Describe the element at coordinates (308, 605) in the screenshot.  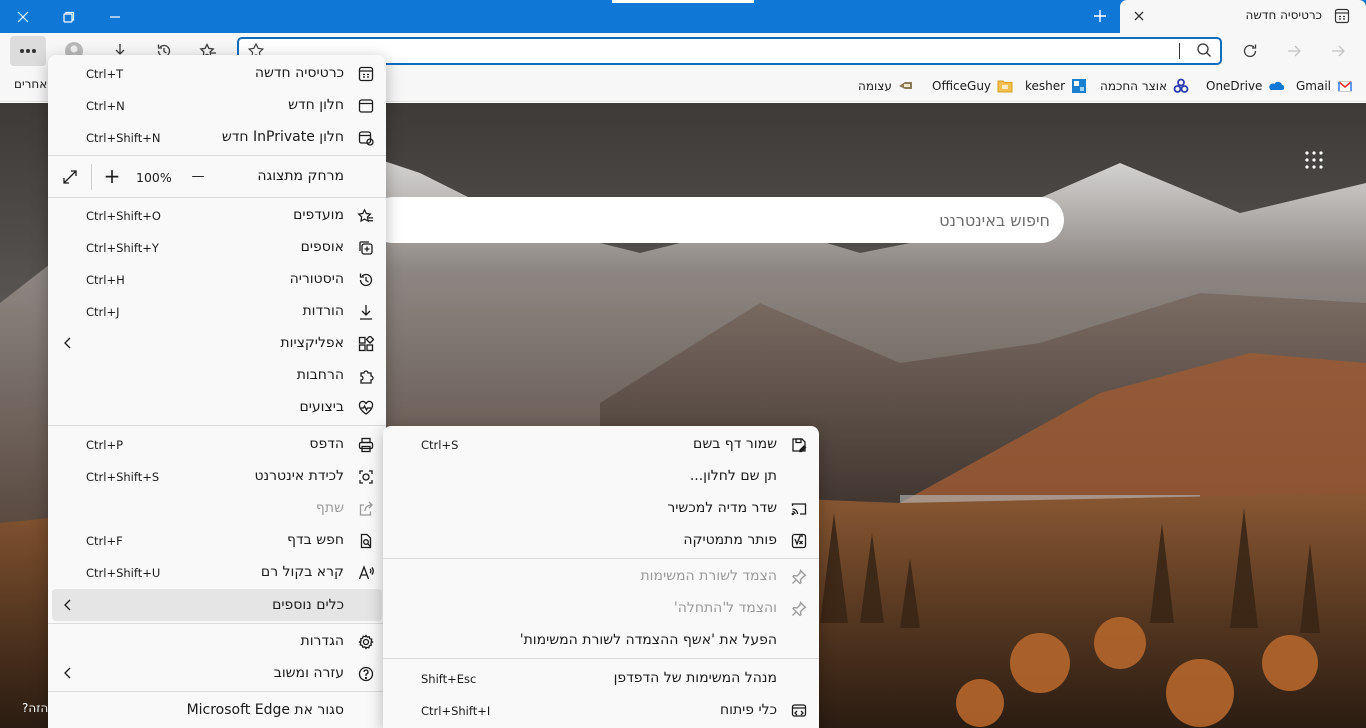
I see `menu-item-label: כלים נוספים` at that location.